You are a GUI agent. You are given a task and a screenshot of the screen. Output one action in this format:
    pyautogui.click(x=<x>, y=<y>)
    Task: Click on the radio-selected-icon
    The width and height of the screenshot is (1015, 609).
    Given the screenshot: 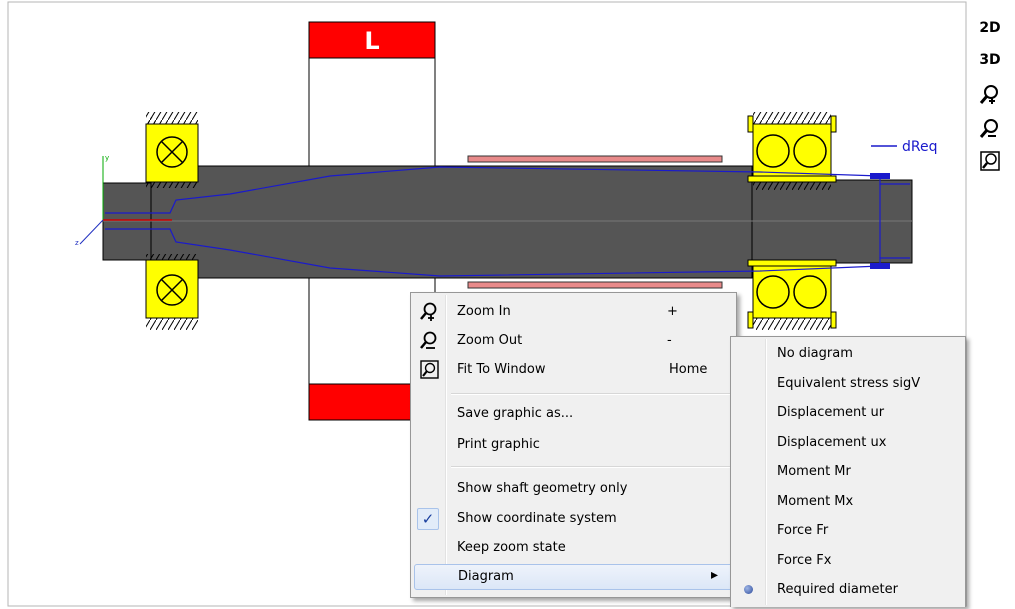 What is the action you would take?
    pyautogui.click(x=748, y=589)
    